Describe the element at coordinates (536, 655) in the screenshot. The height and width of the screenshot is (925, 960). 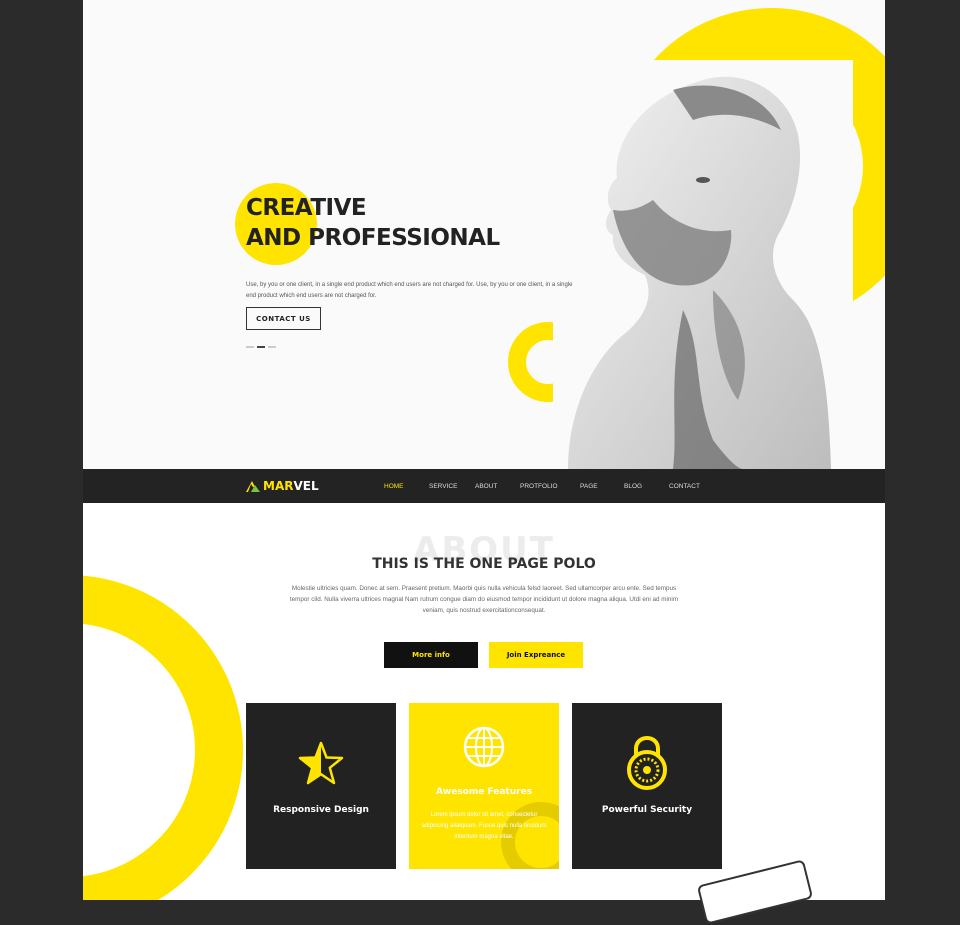
I see `join-experience-button: Join Expreance` at that location.